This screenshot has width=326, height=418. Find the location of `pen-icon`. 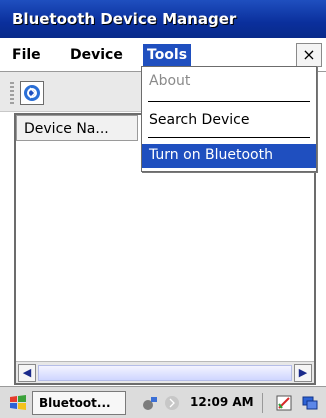

pen-icon is located at coordinates (284, 403).